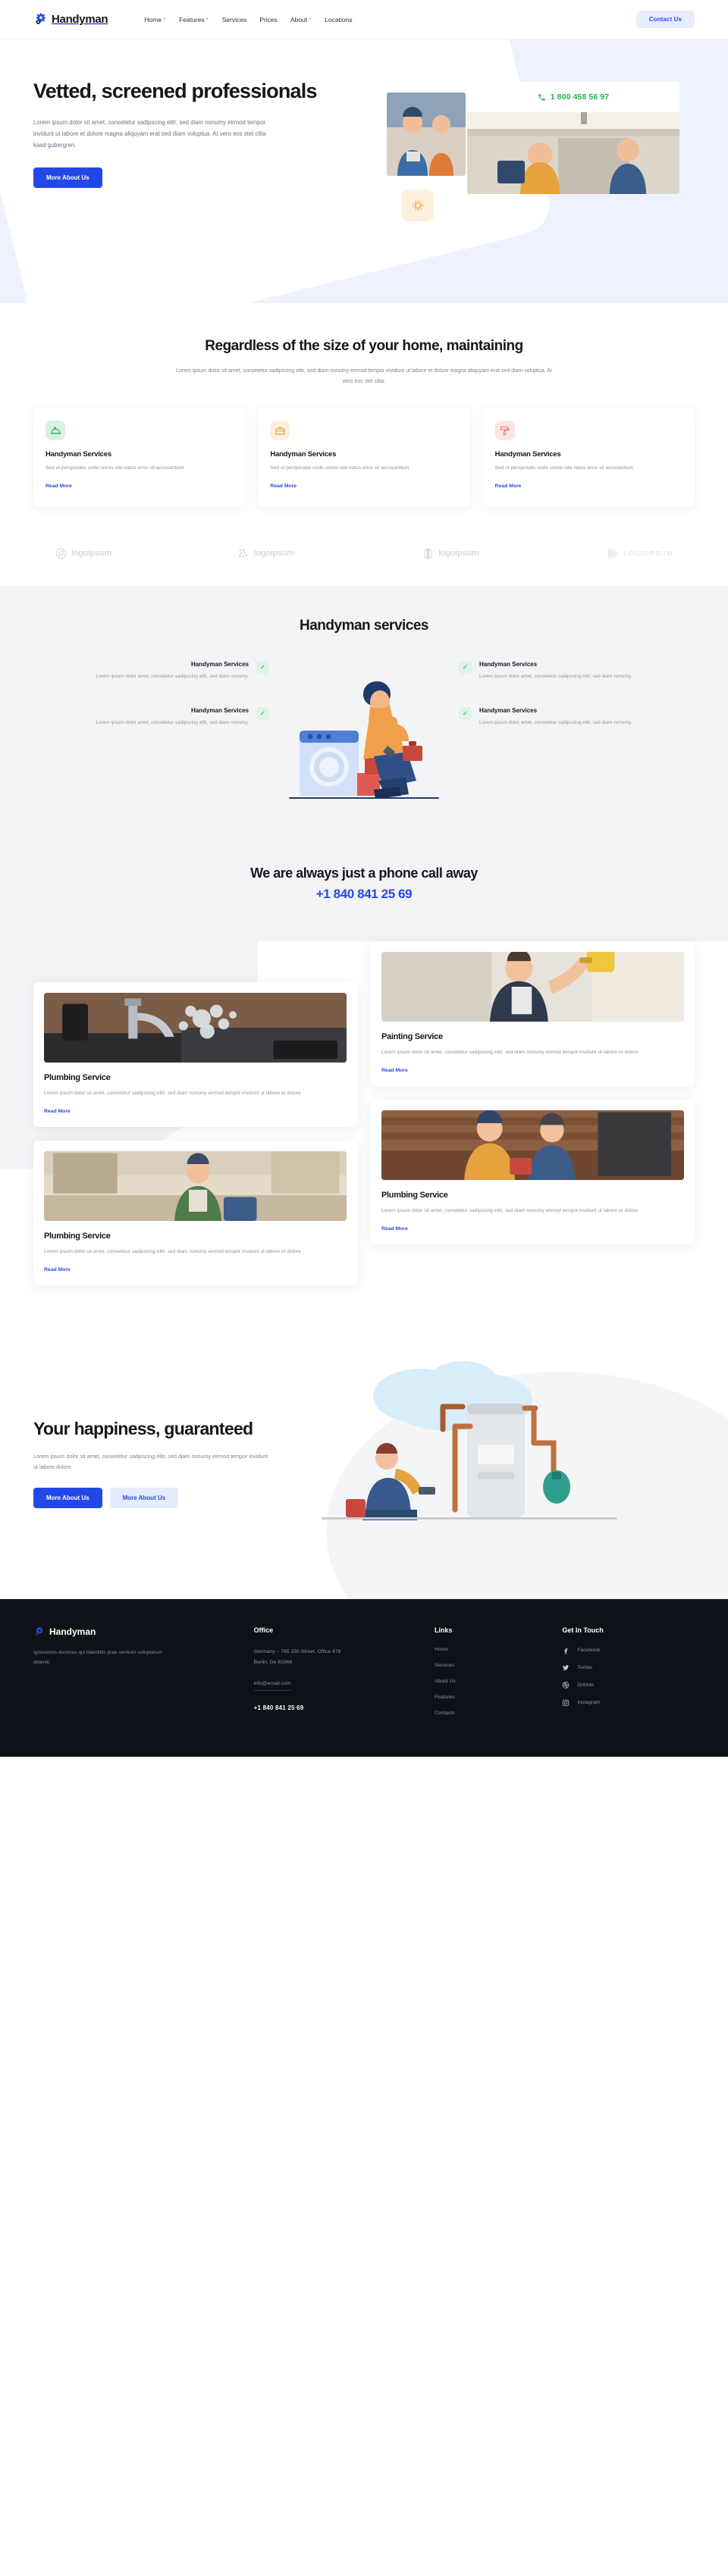  What do you see at coordinates (263, 1630) in the screenshot?
I see `footer-office-heading: Office` at bounding box center [263, 1630].